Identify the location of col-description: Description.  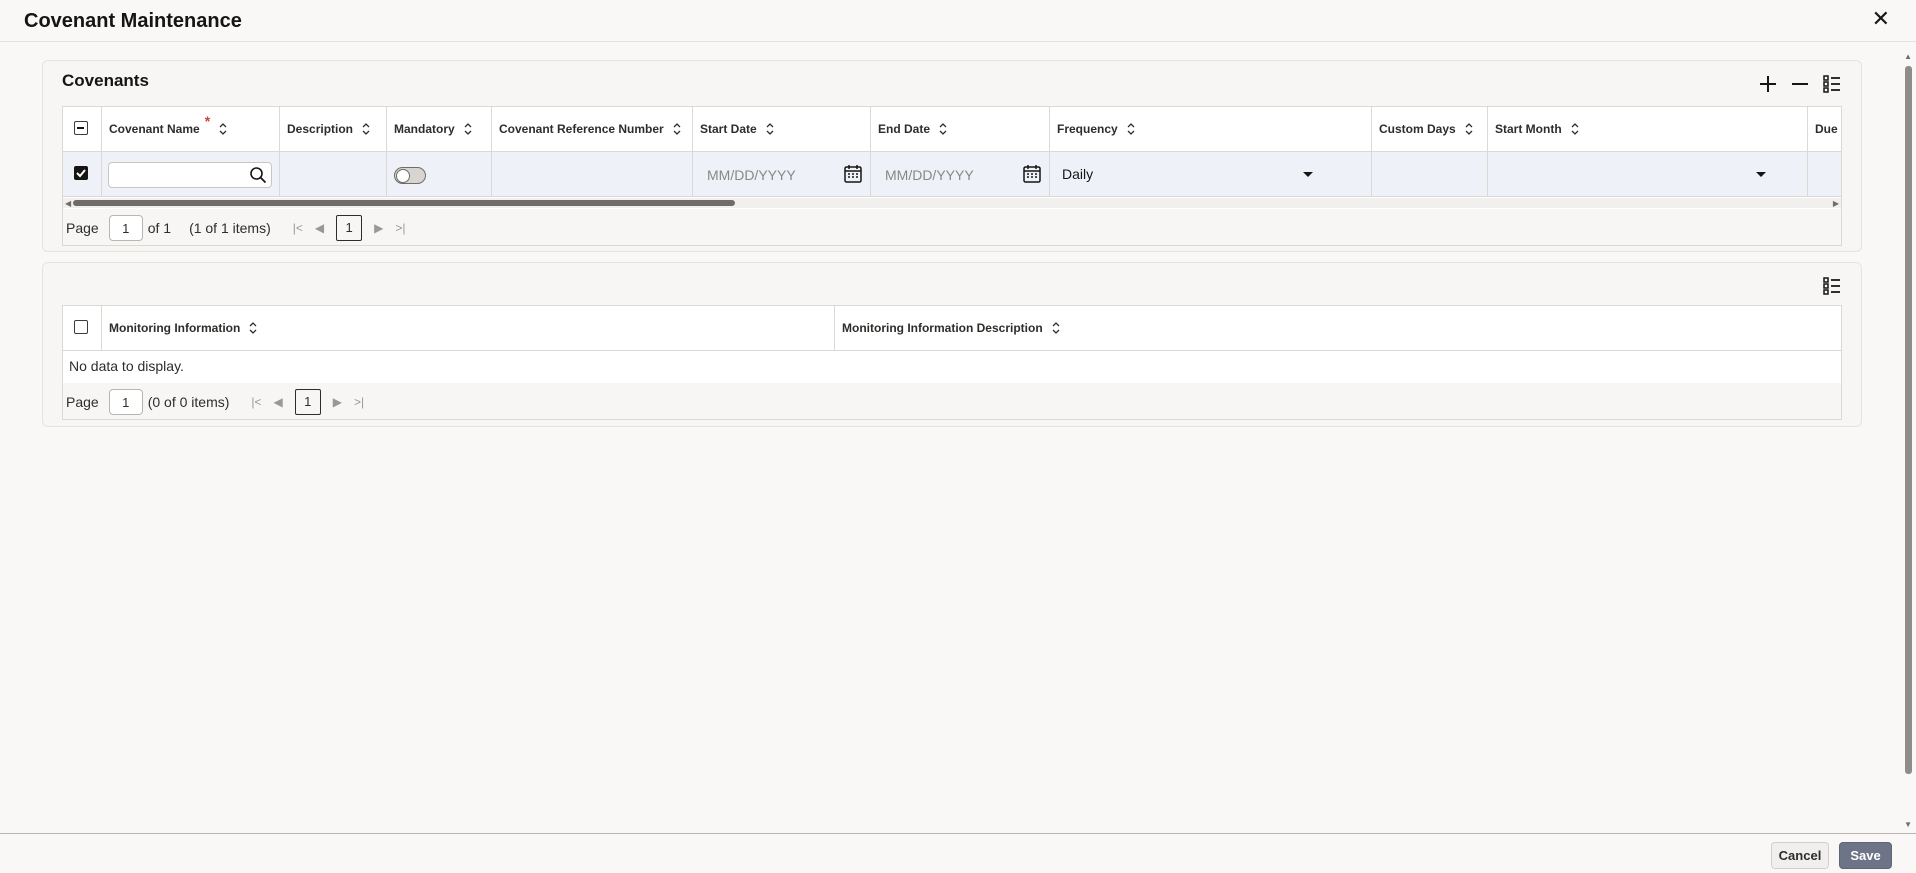
(333, 129).